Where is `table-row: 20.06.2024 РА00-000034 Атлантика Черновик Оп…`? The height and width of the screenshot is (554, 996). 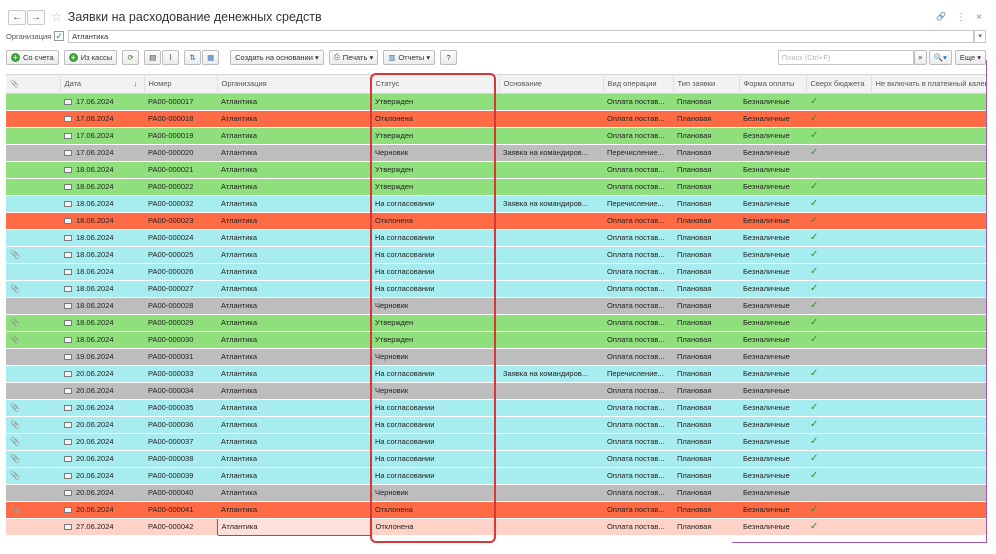
table-row: 20.06.2024 РА00-000034 Атлантика Черновик Оп… is located at coordinates (496, 391).